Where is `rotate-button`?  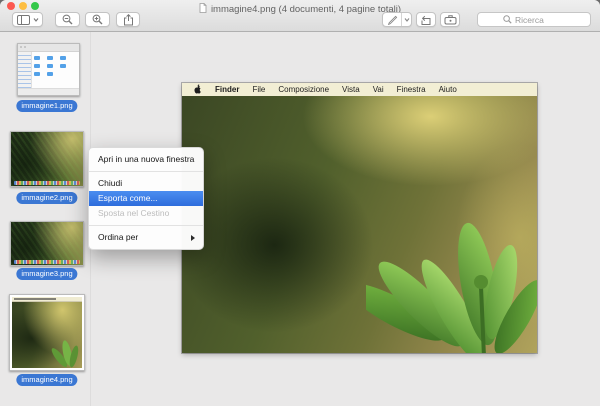 rotate-button is located at coordinates (426, 19).